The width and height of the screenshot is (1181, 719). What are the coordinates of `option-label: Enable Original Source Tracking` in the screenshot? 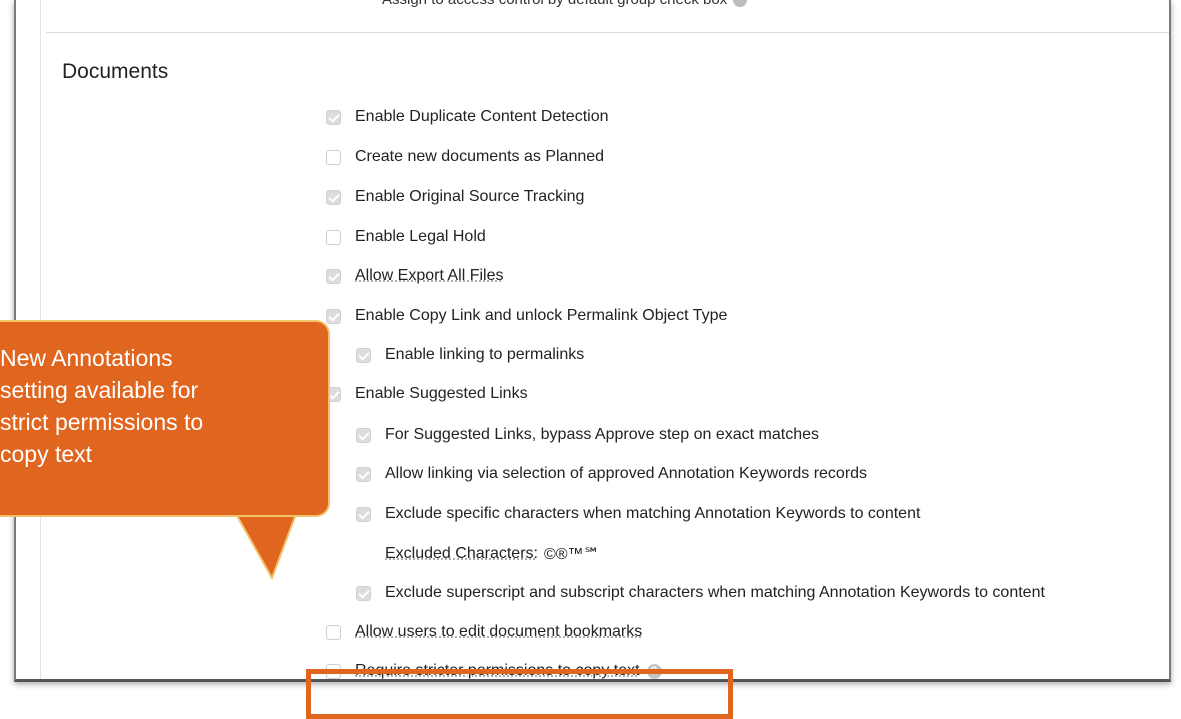 It's located at (470, 196).